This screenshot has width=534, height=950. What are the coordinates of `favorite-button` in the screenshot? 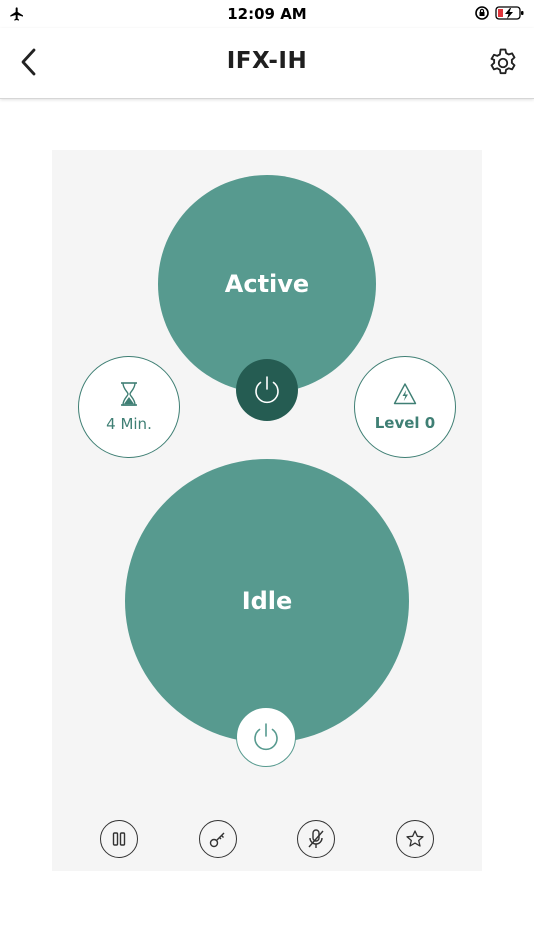 It's located at (415, 839).